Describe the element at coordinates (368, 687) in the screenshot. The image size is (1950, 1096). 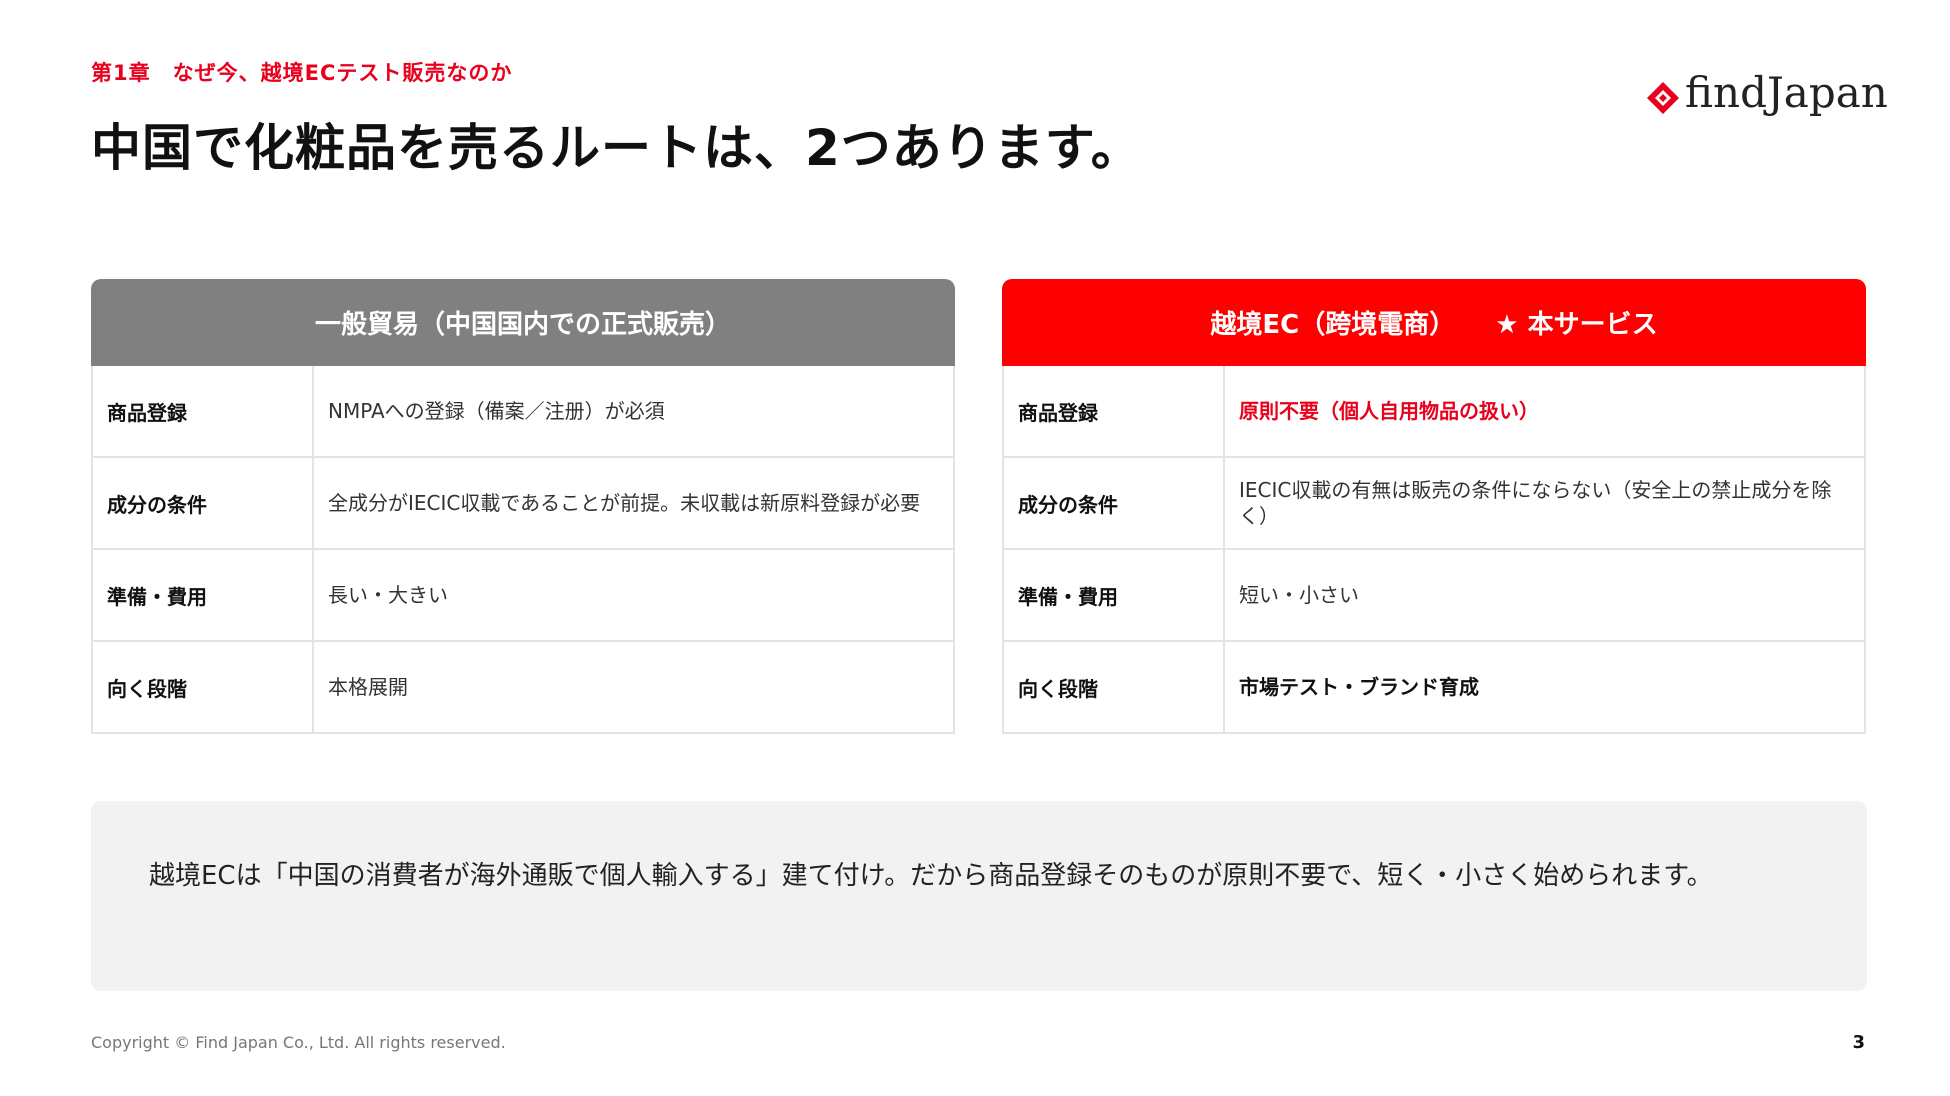
I see `row-value: 本格展開` at that location.